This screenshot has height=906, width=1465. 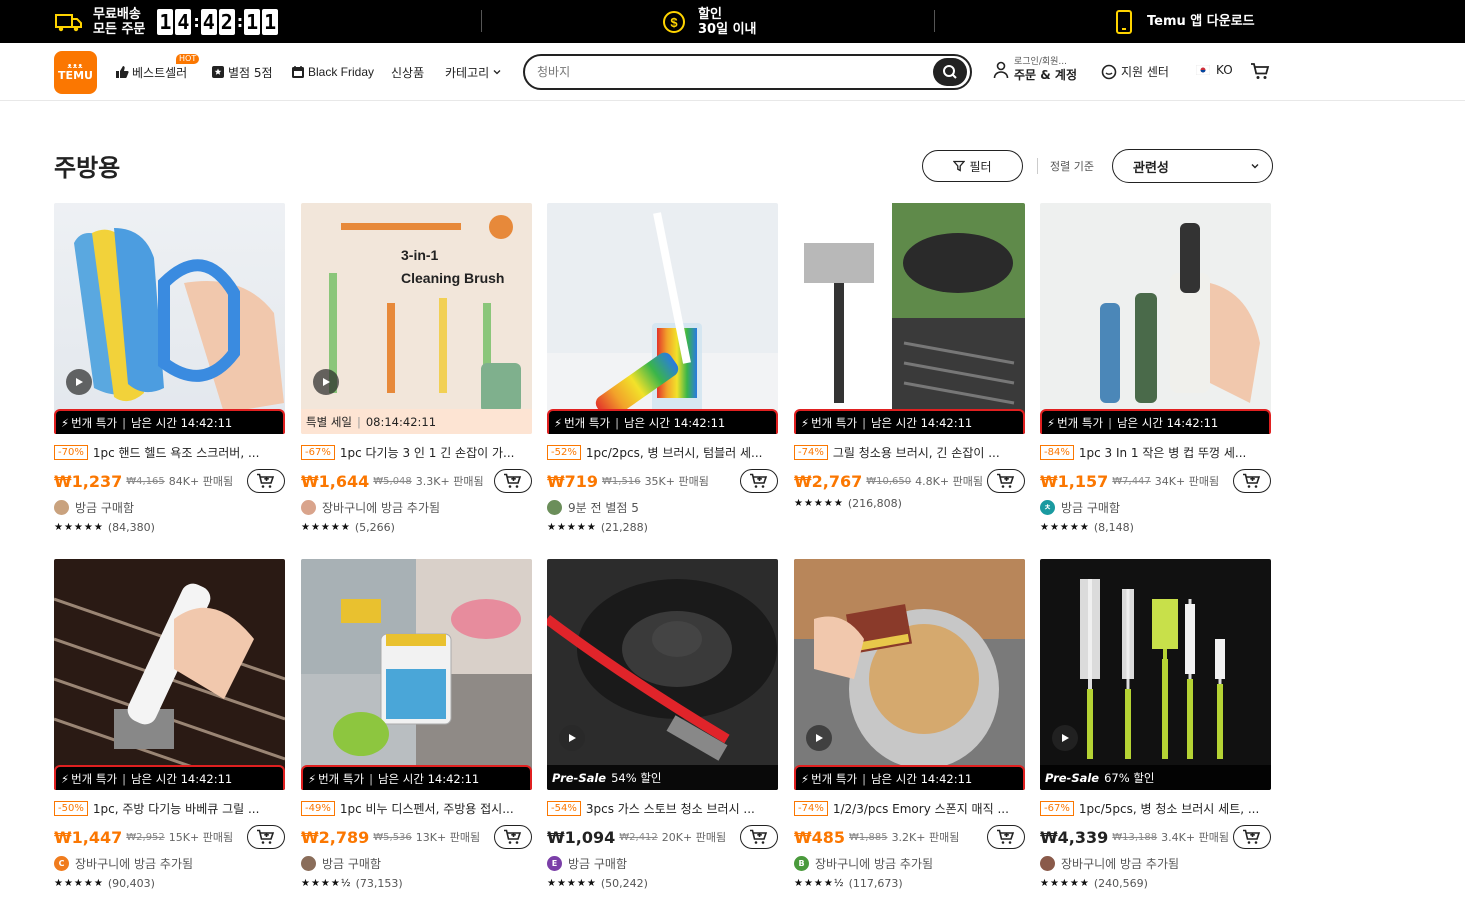 I want to click on product-image: Pre-Sale 54% 할인, so click(x=662, y=674).